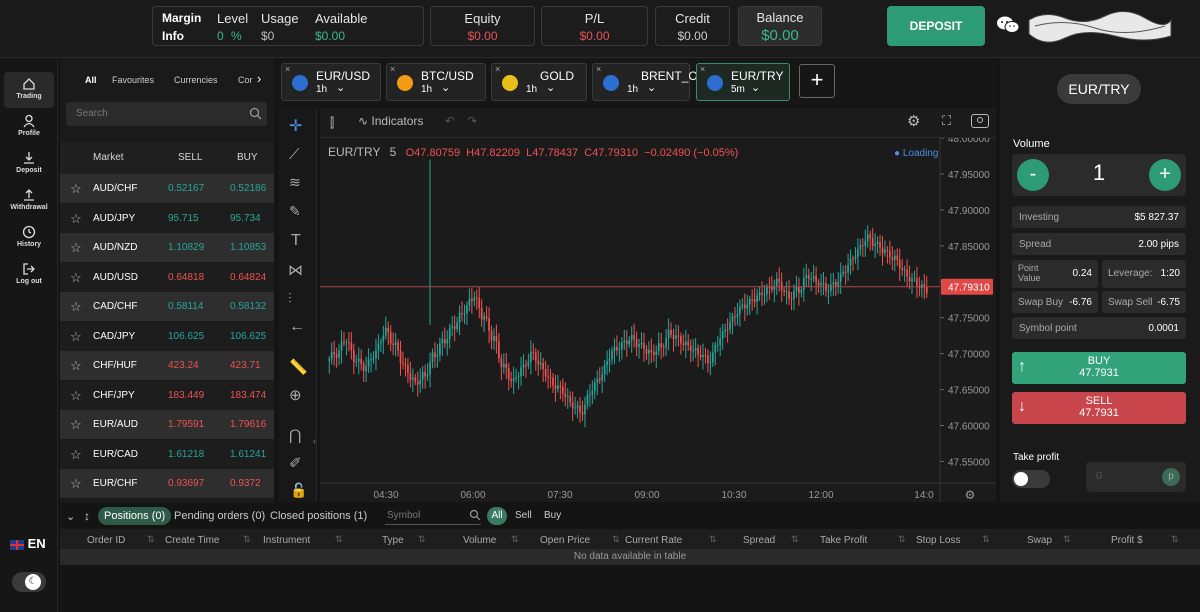  I want to click on settings-gear-icon: ⚙, so click(913, 121).